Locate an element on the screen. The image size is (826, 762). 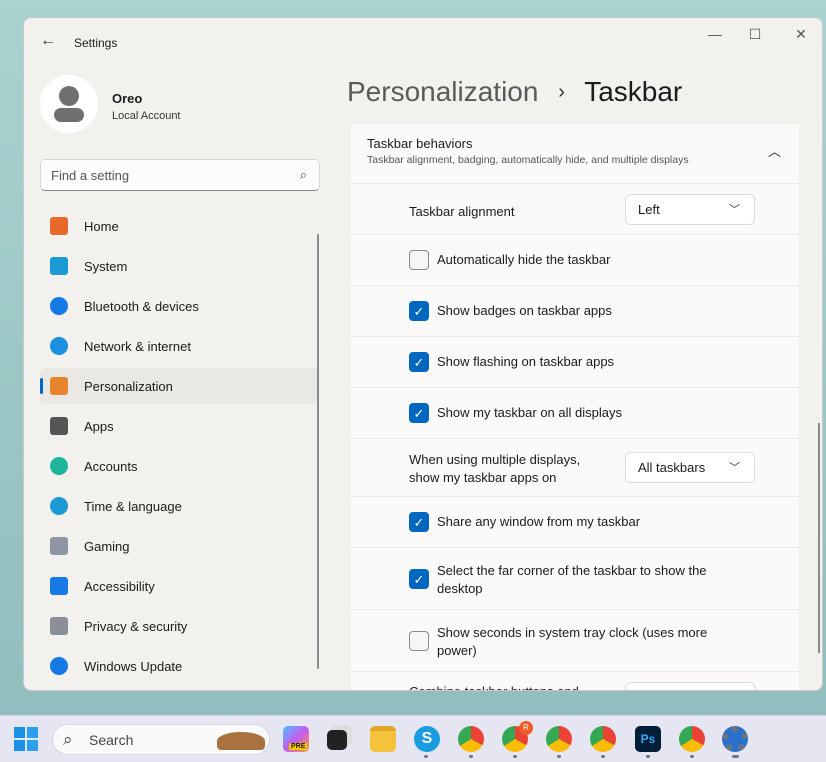
setting-flashing: ✓ Show flashing on taskbar apps is located at coordinates (575, 362).